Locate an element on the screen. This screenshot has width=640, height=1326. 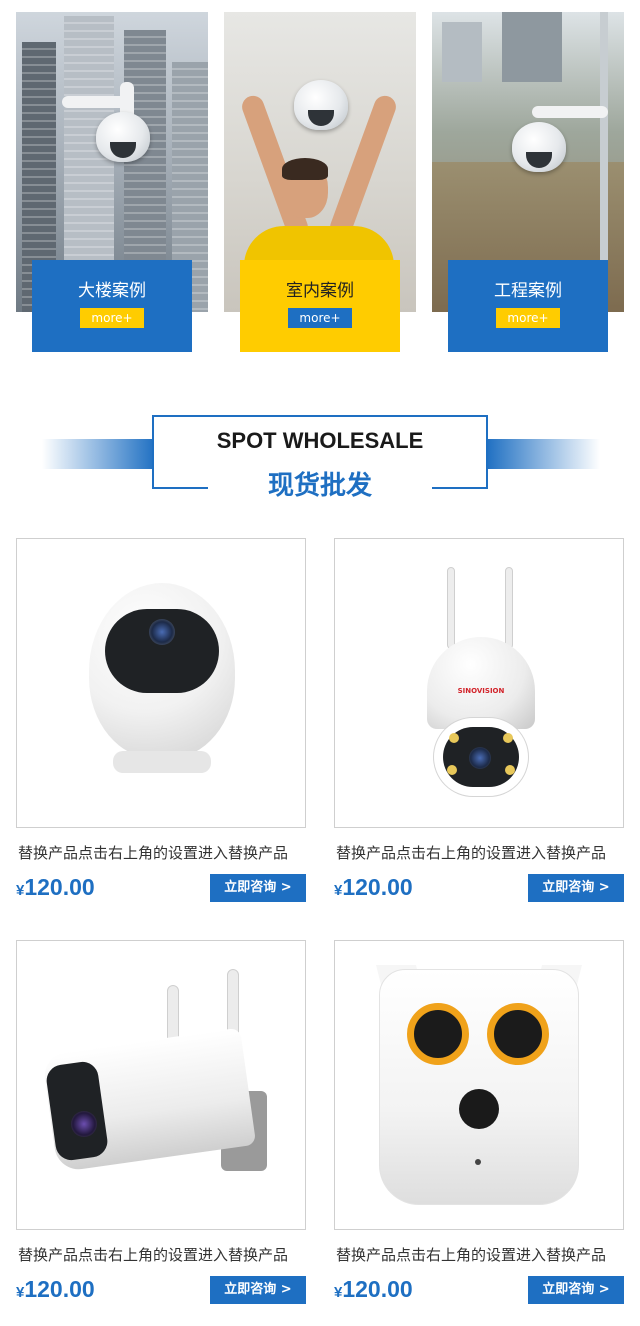
case-label-indoor: 室内案例 more+ is located at coordinates (320, 306).